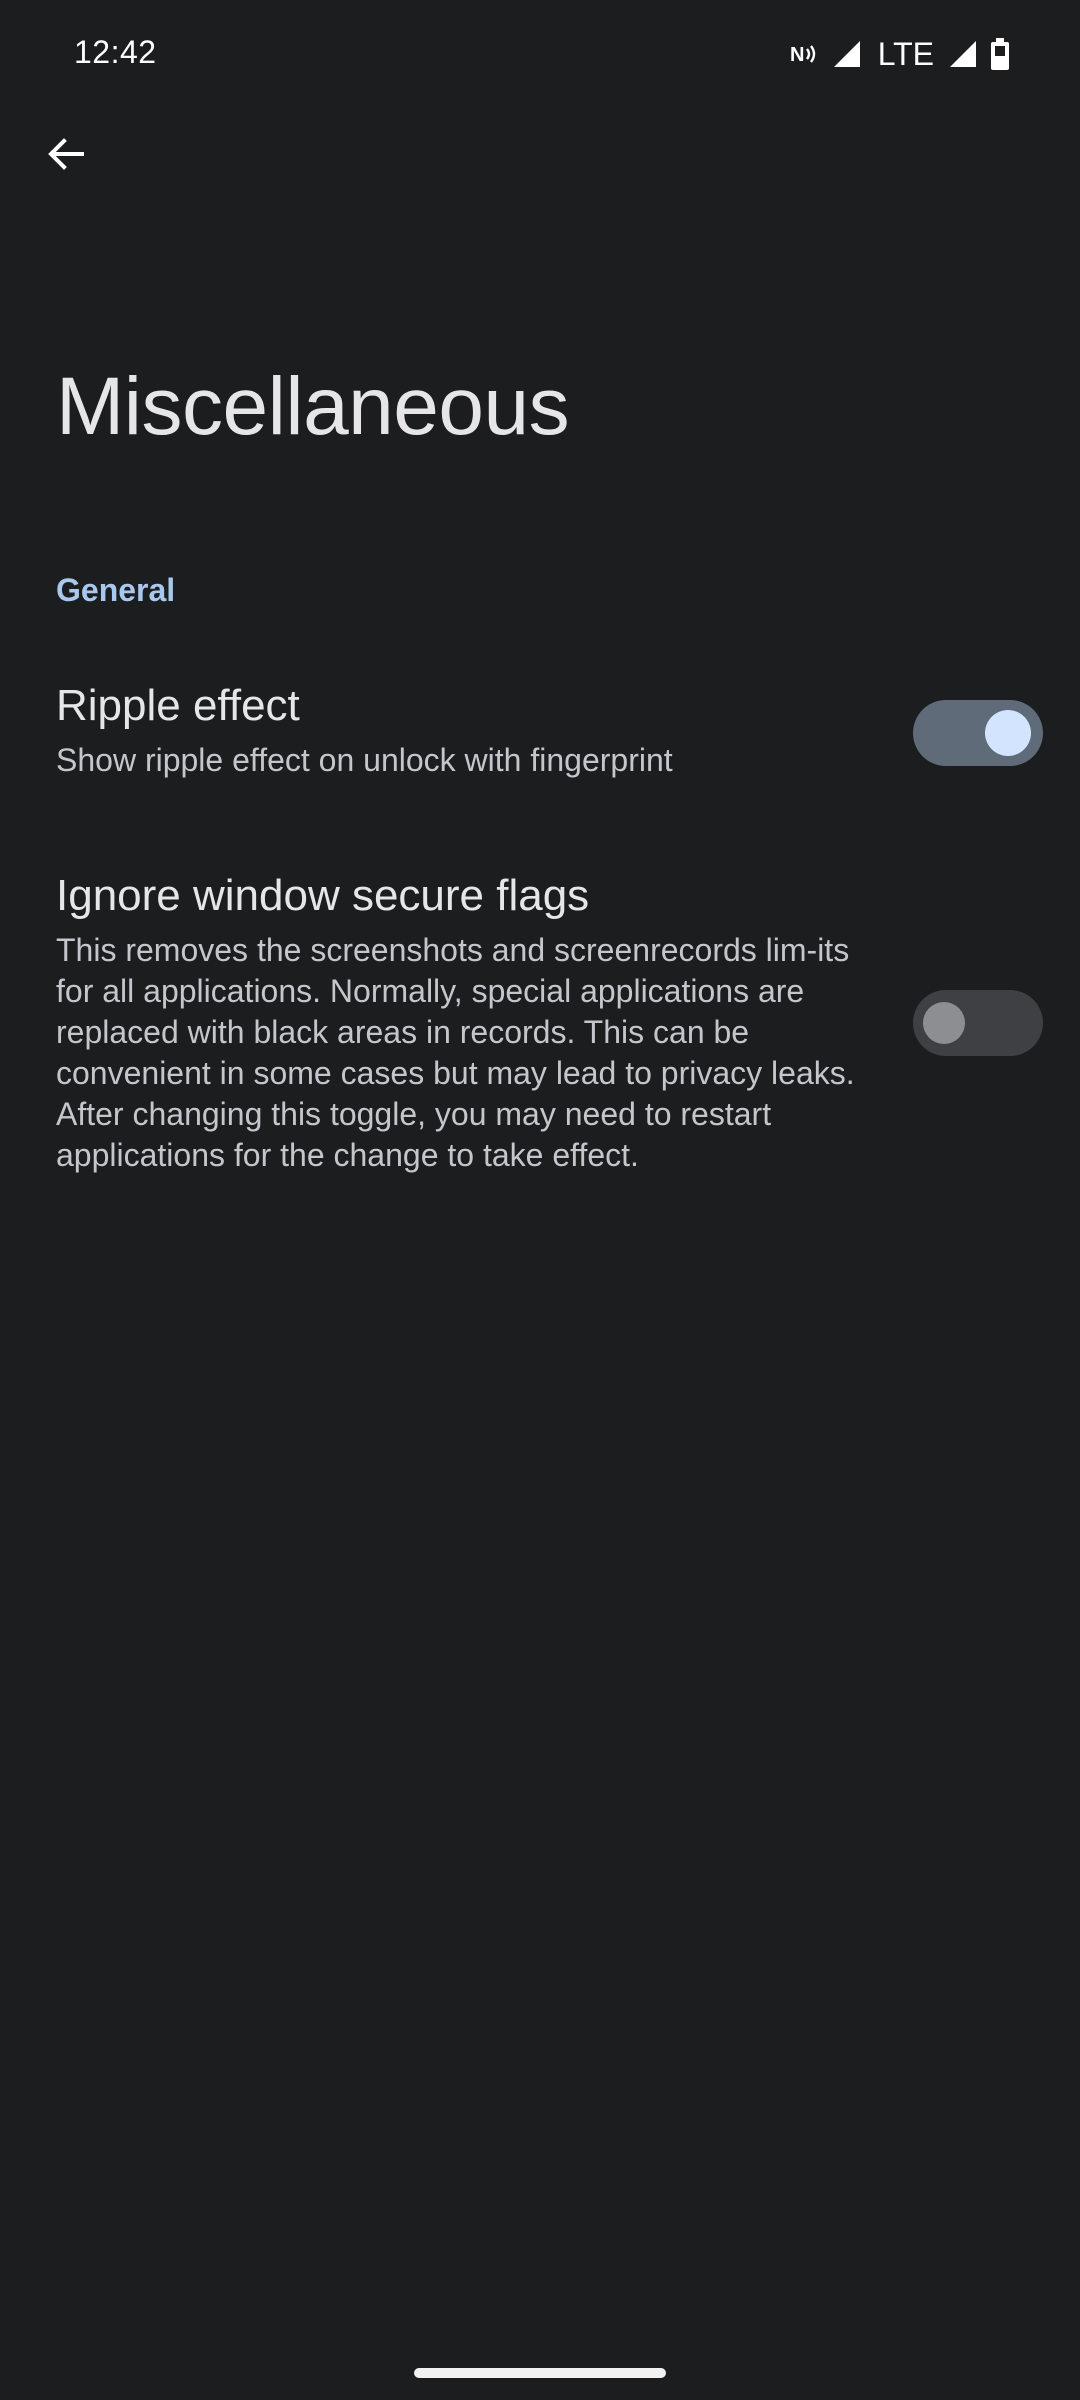  Describe the element at coordinates (116, 590) in the screenshot. I see `section-header-general: General` at that location.